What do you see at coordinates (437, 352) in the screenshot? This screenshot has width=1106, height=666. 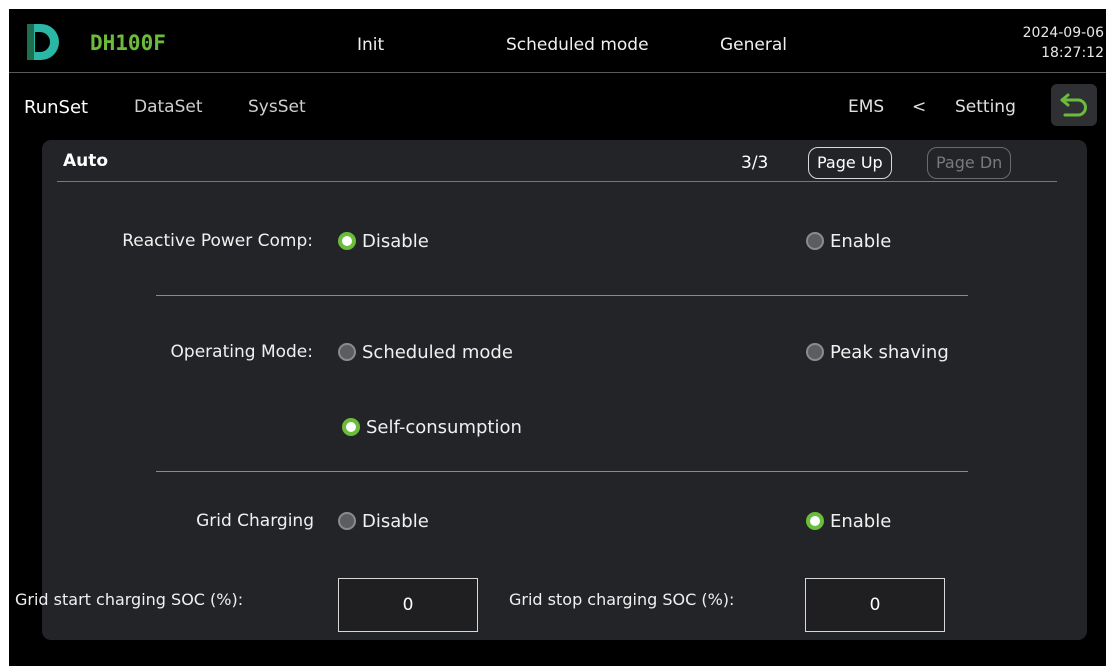 I see `radio-label: Scheduled mode` at bounding box center [437, 352].